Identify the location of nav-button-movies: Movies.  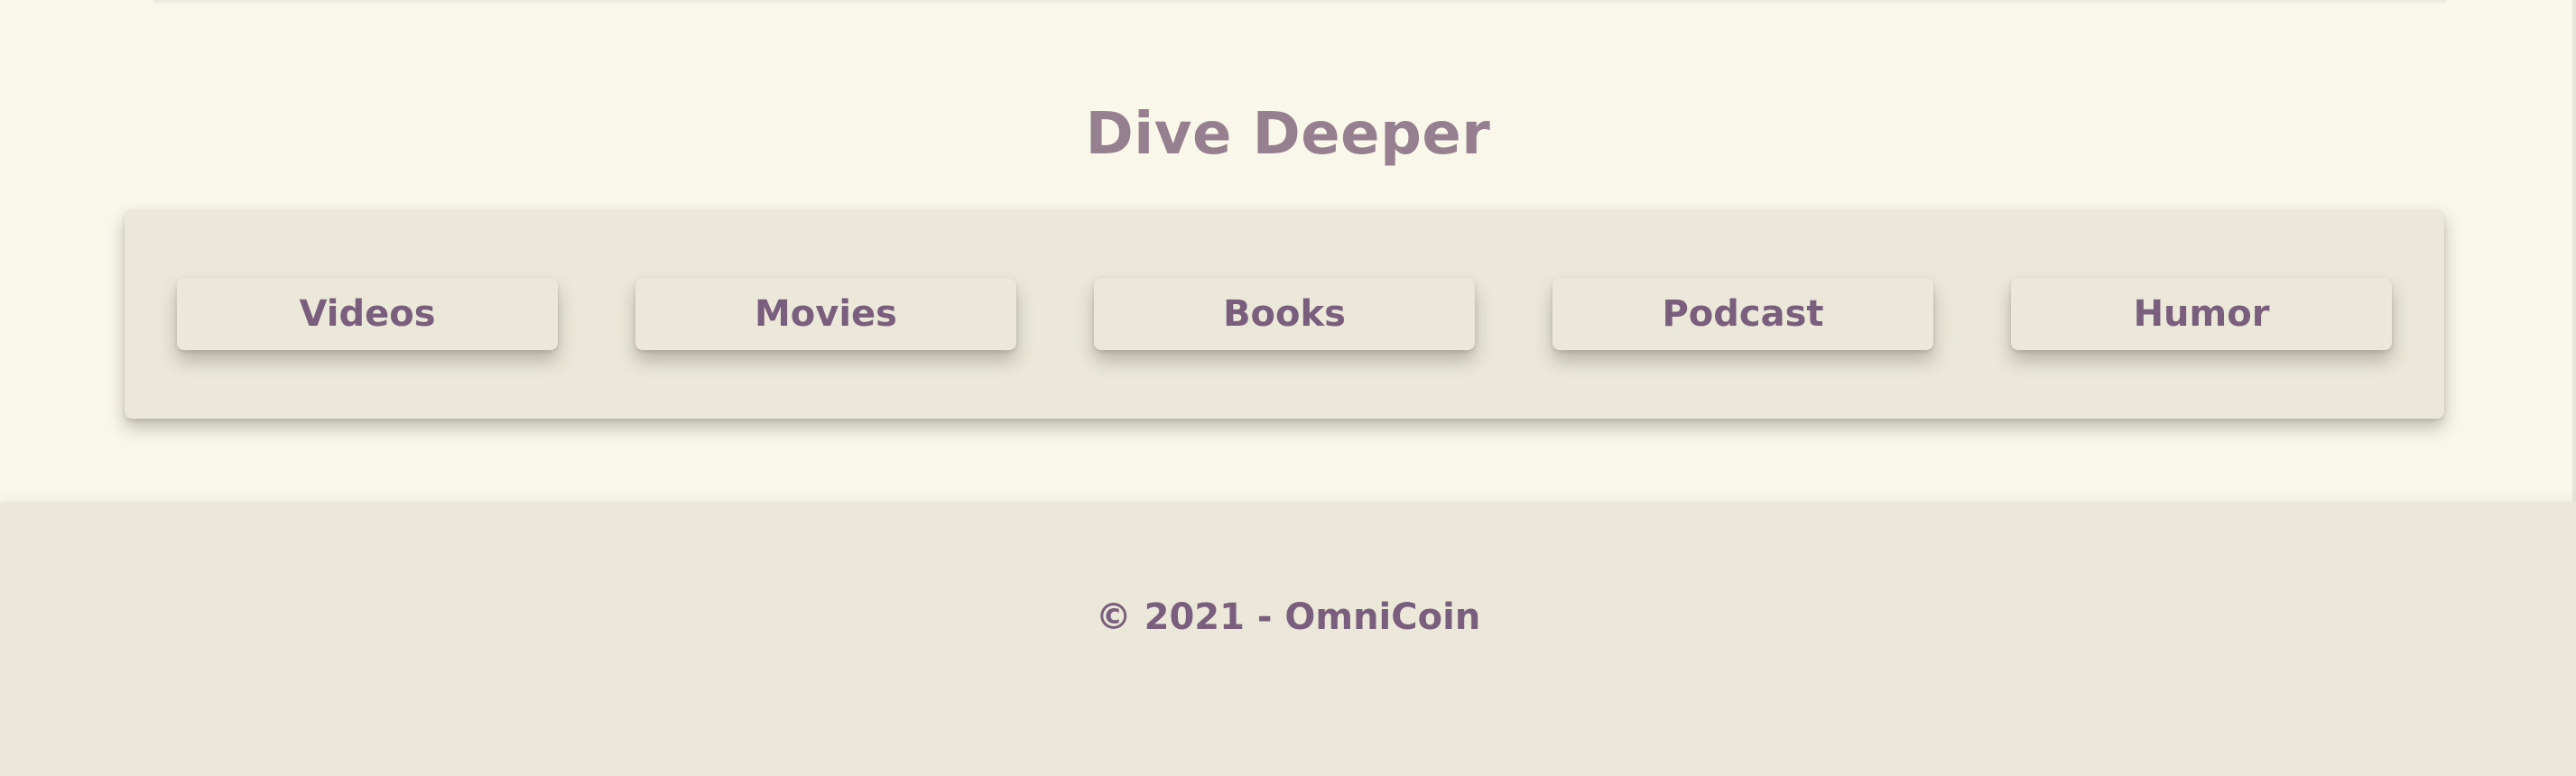
(825, 314).